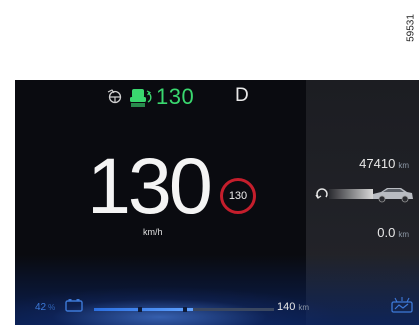  What do you see at coordinates (242, 95) in the screenshot?
I see `gear-indicator: D` at bounding box center [242, 95].